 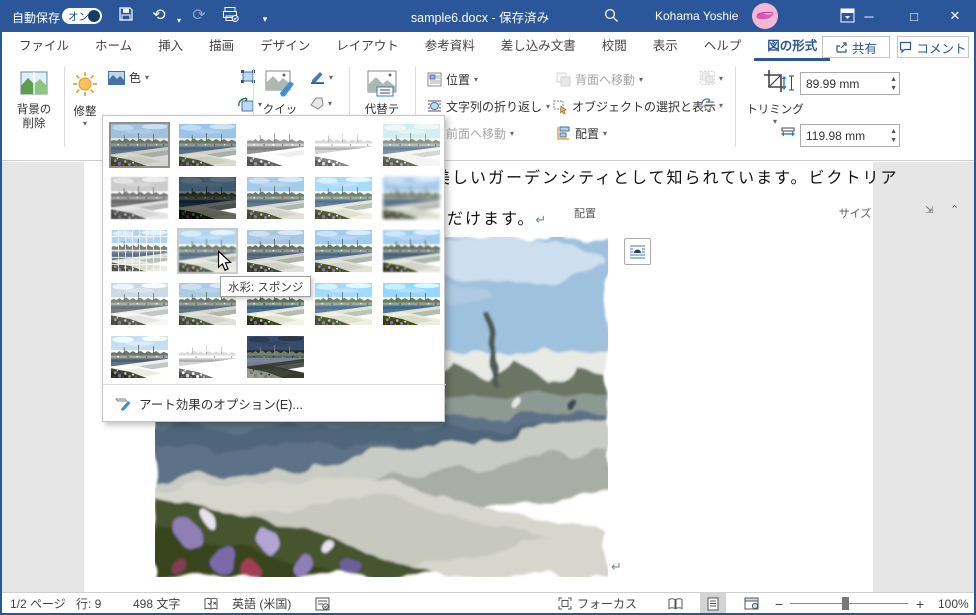 What do you see at coordinates (953, 603) in the screenshot?
I see `zoom-level: 100%` at bounding box center [953, 603].